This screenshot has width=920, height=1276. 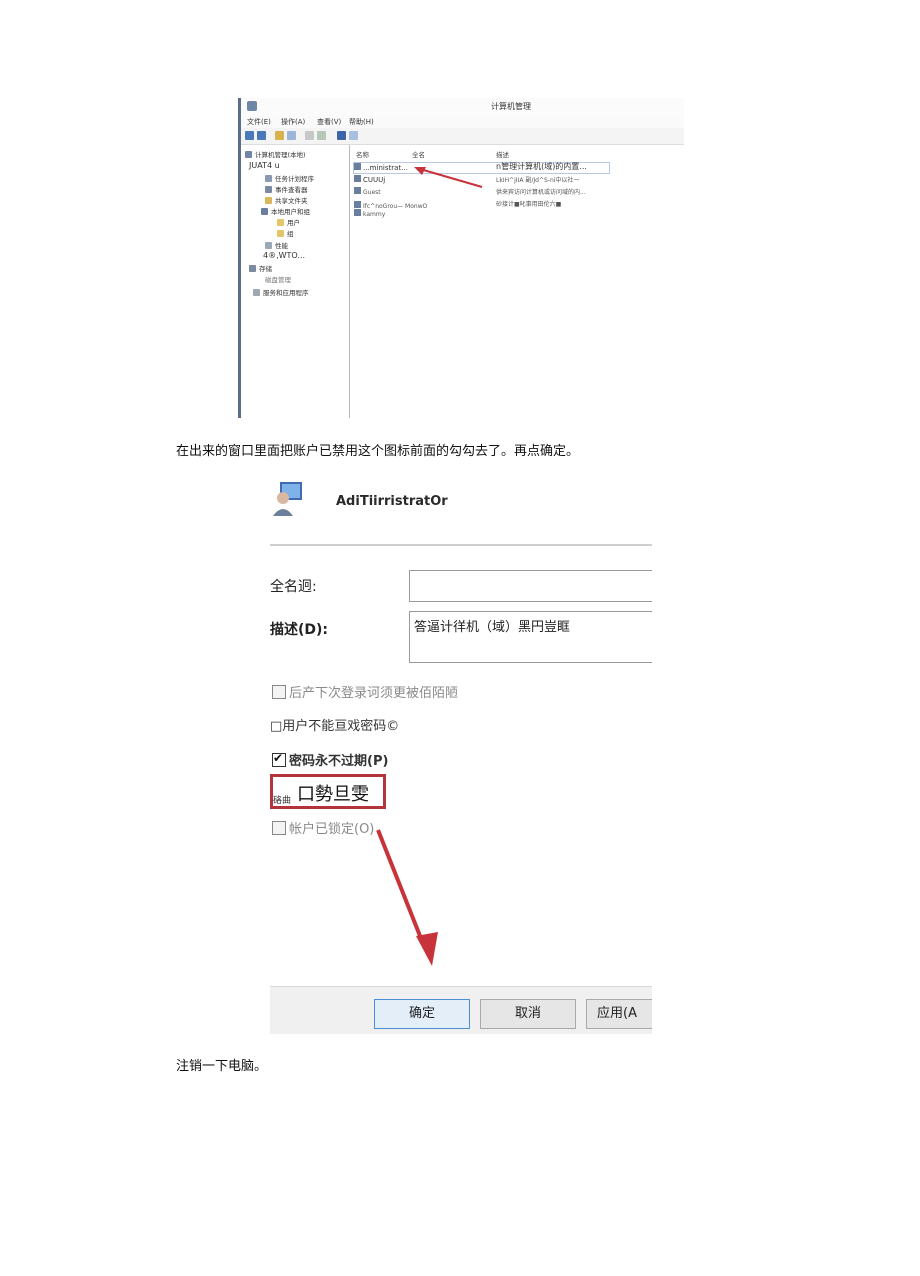 I want to click on export-icon, so click(x=309, y=135).